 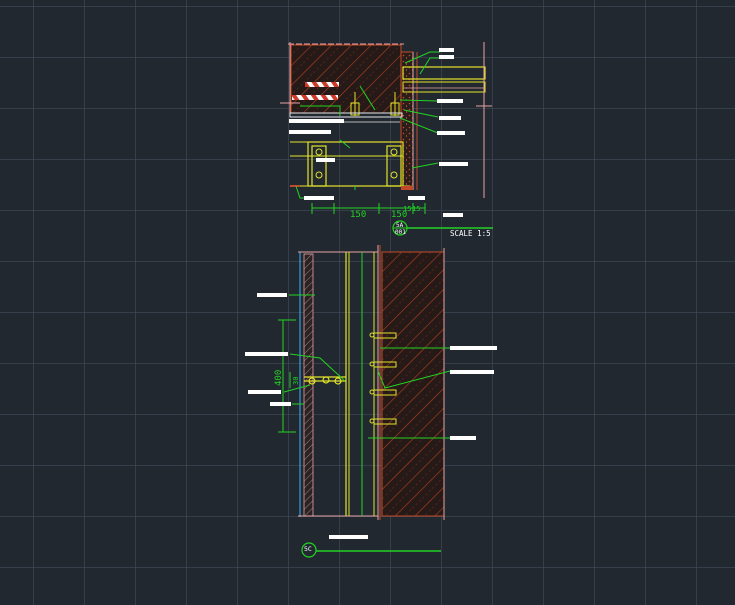 I want to click on dimension-30: 30, so click(x=296, y=381).